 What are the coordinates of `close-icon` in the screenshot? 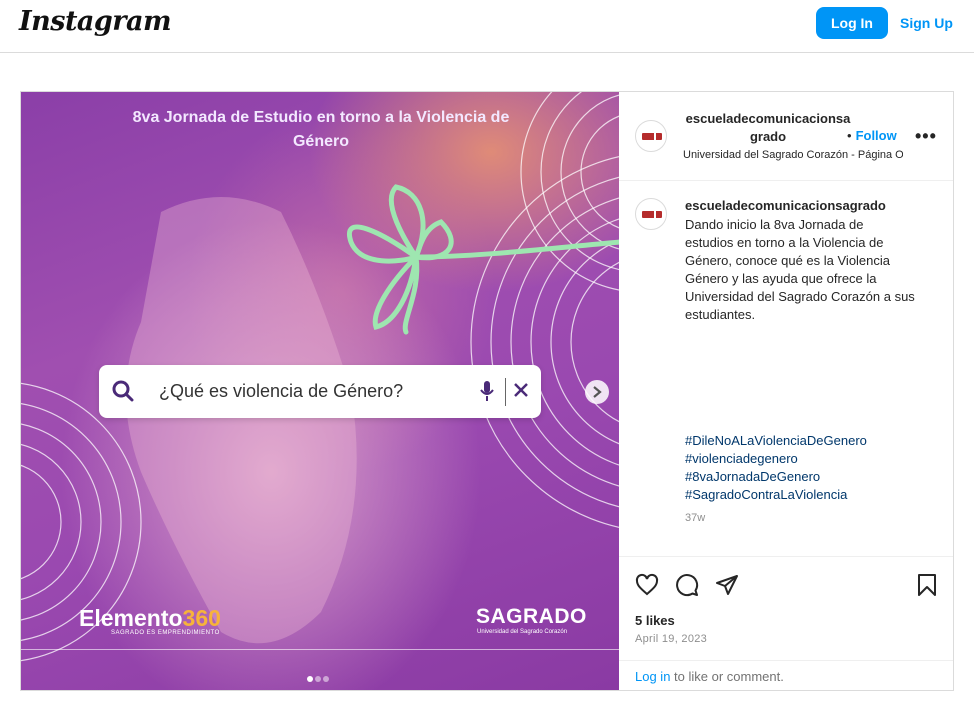 It's located at (521, 390).